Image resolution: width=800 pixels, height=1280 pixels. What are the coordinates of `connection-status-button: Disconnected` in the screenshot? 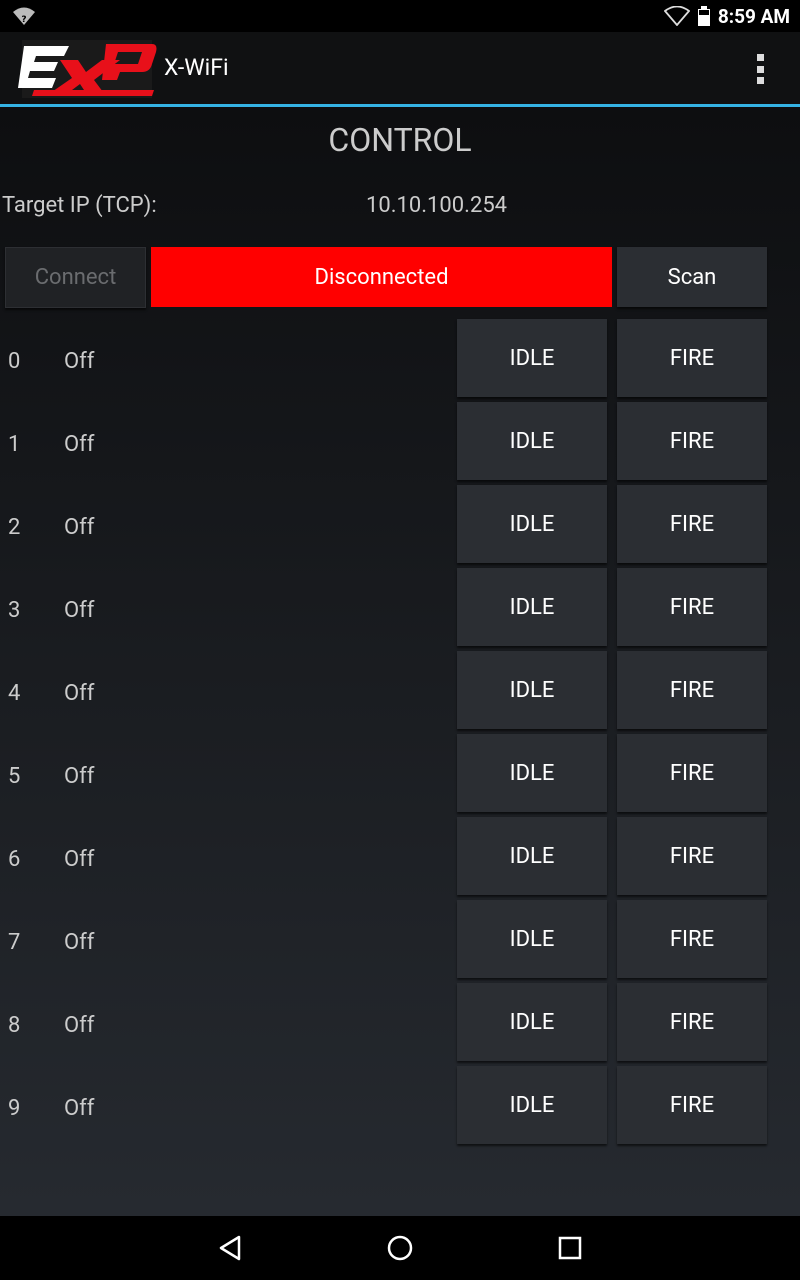 It's located at (381, 277).